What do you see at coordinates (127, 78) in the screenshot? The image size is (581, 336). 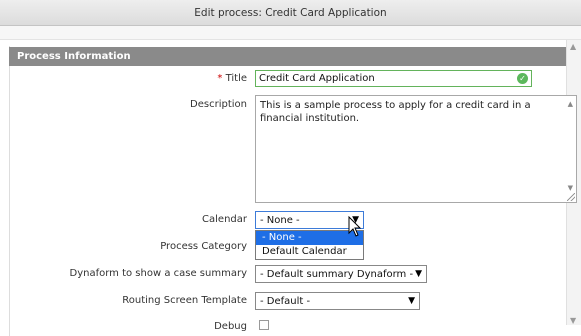 I see `title-label: * Title` at bounding box center [127, 78].